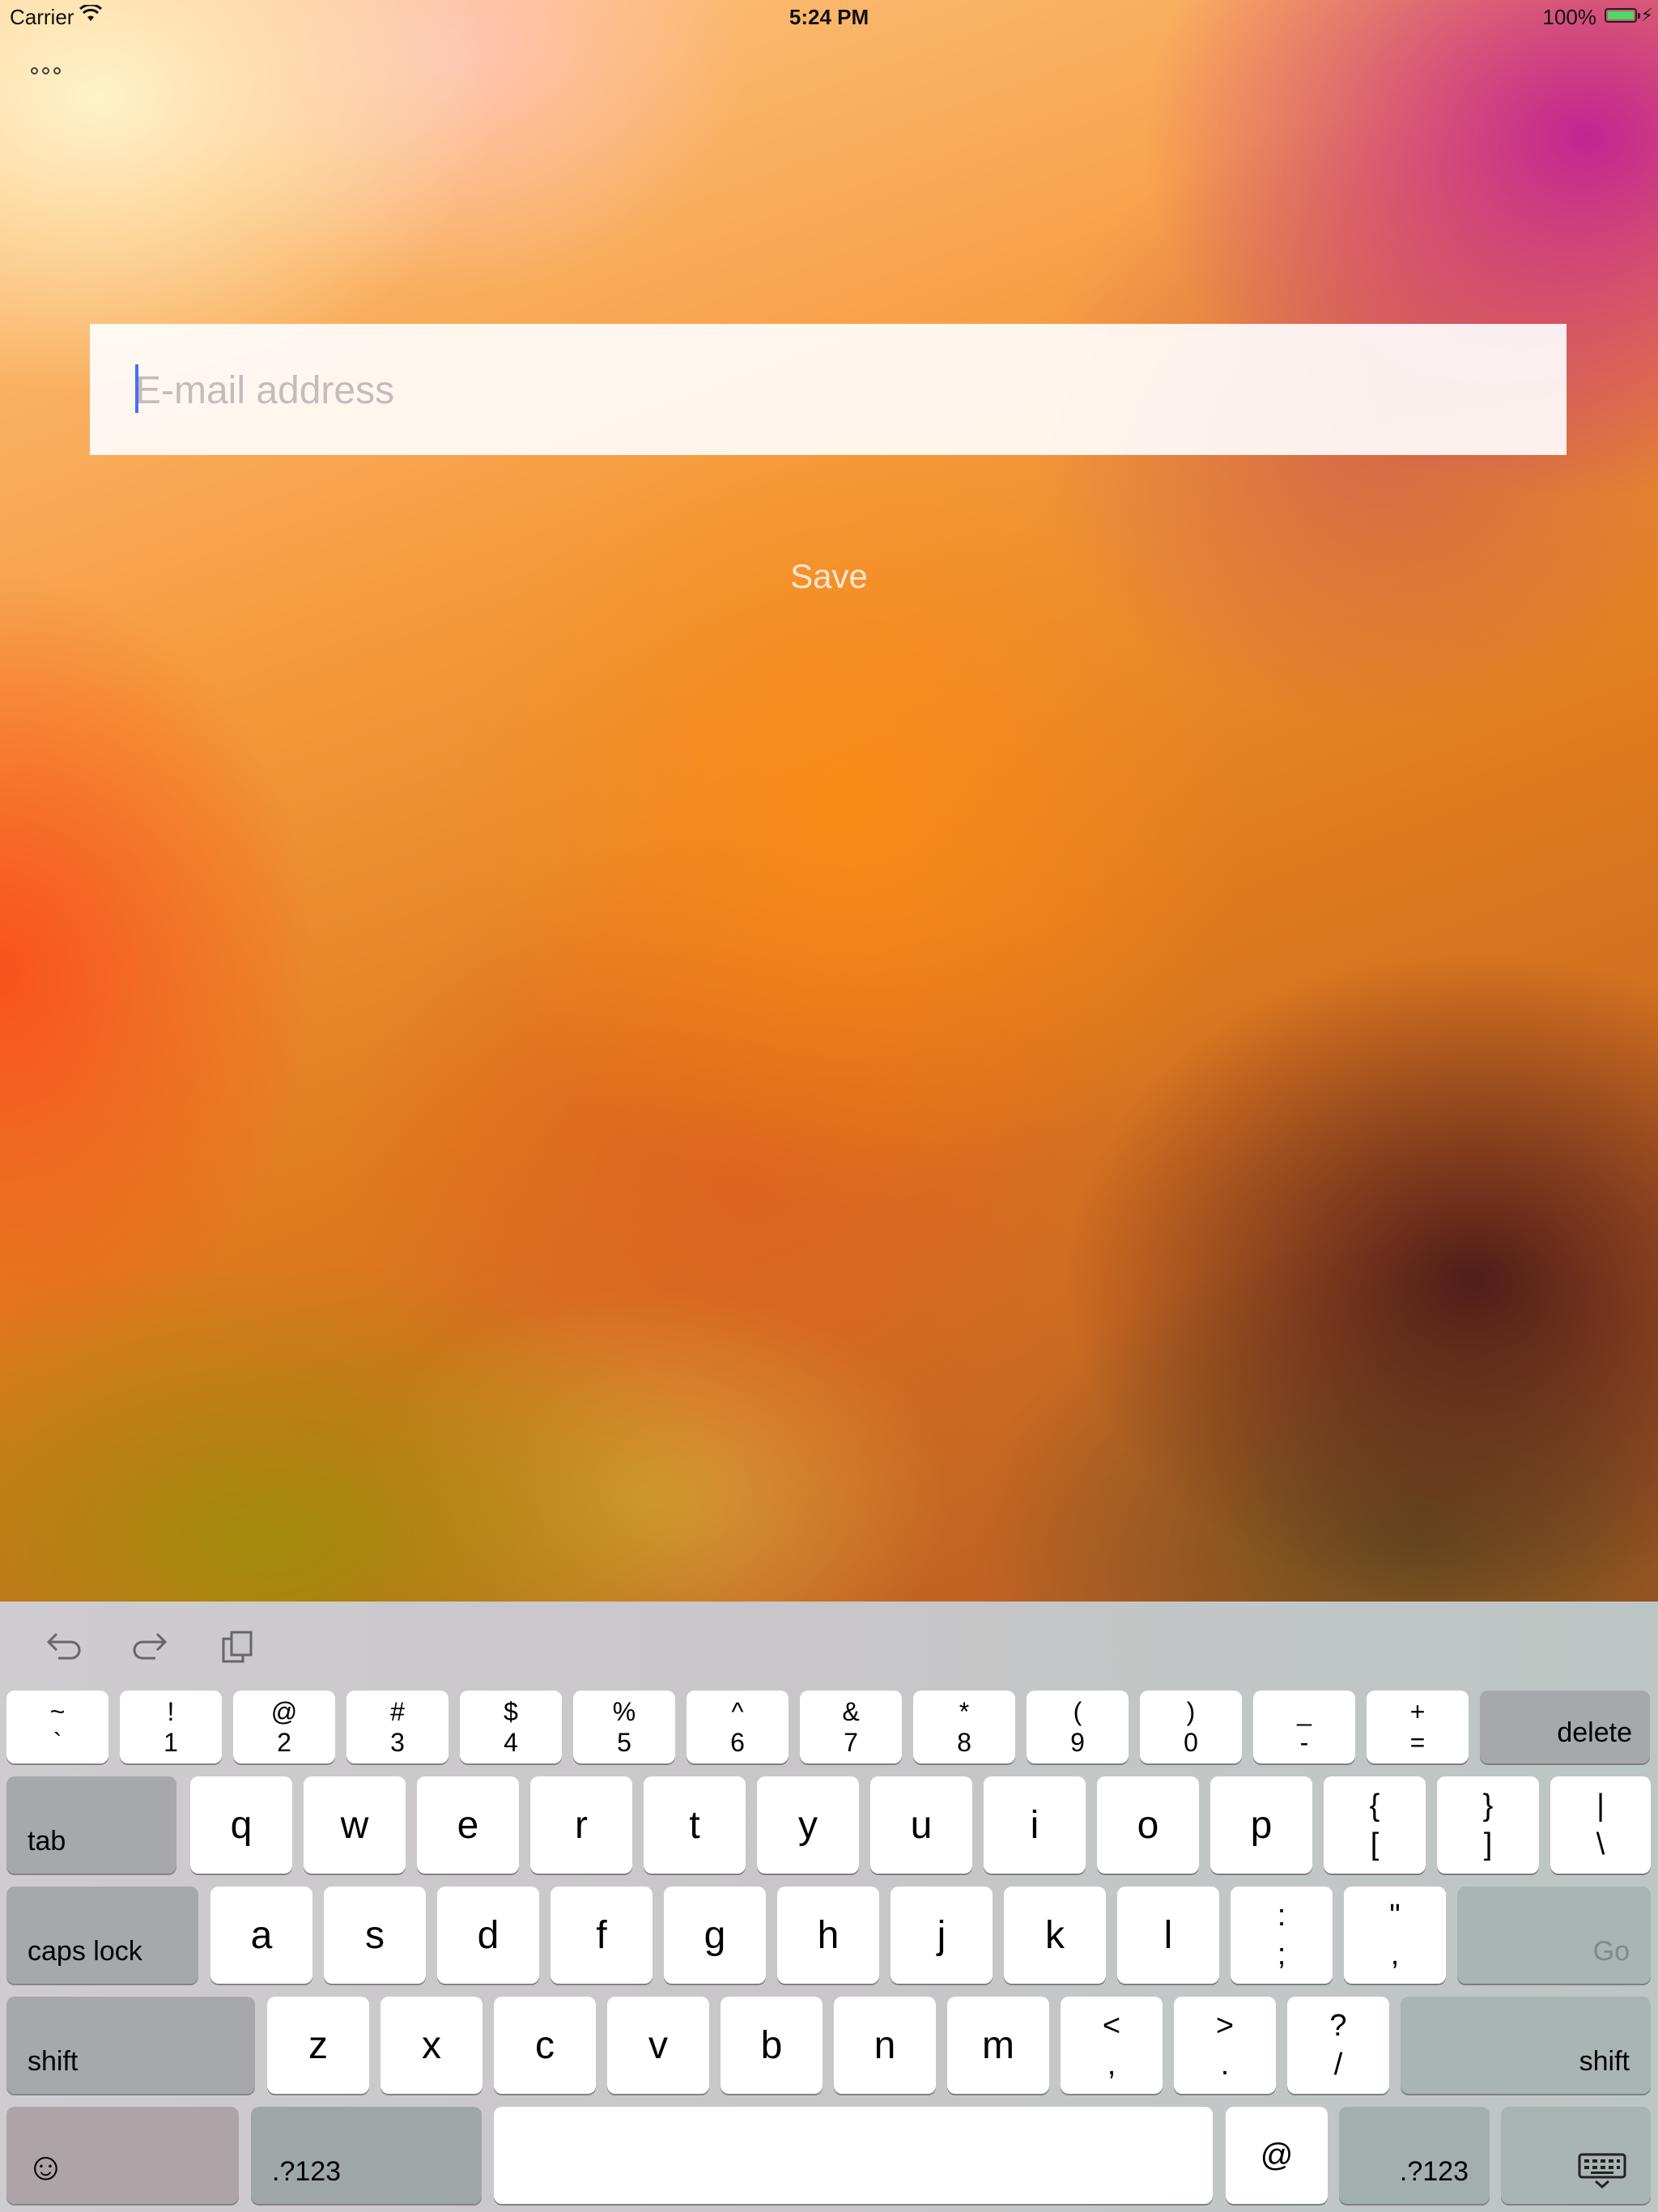  Describe the element at coordinates (1281, 1955) in the screenshot. I see `key-bottom: ;` at that location.